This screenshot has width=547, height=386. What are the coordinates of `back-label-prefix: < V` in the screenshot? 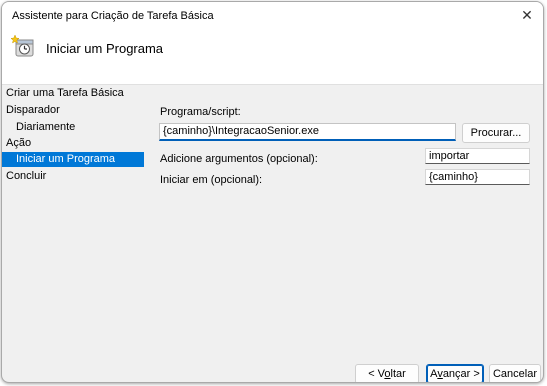 It's located at (376, 374).